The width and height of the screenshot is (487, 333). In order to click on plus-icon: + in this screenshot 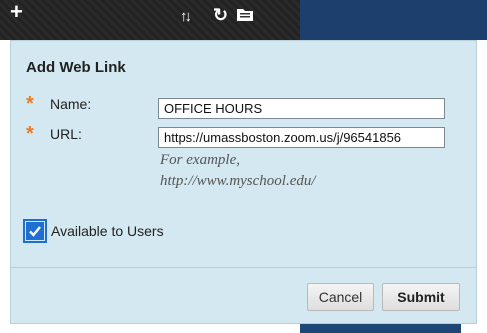, I will do `click(16, 12)`.